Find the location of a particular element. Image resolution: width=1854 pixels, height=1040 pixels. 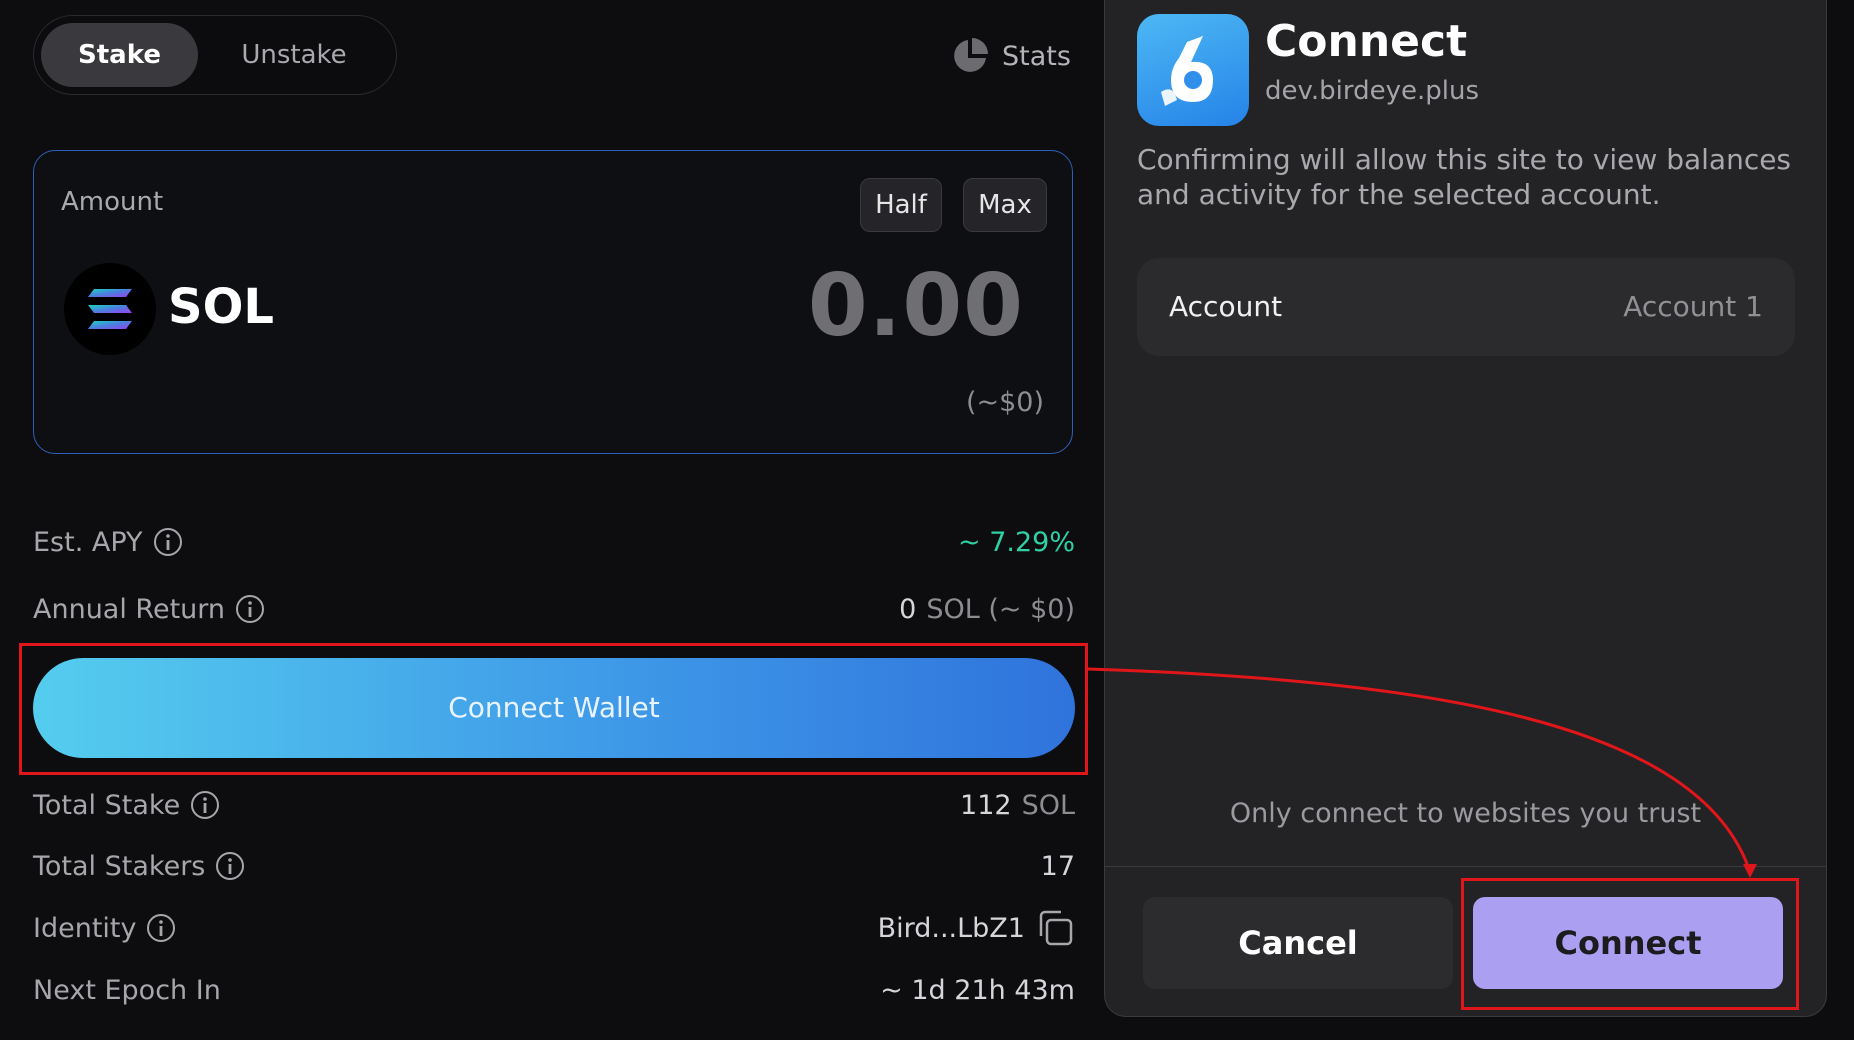

next-epoch-label: Next Epoch In is located at coordinates (127, 990).